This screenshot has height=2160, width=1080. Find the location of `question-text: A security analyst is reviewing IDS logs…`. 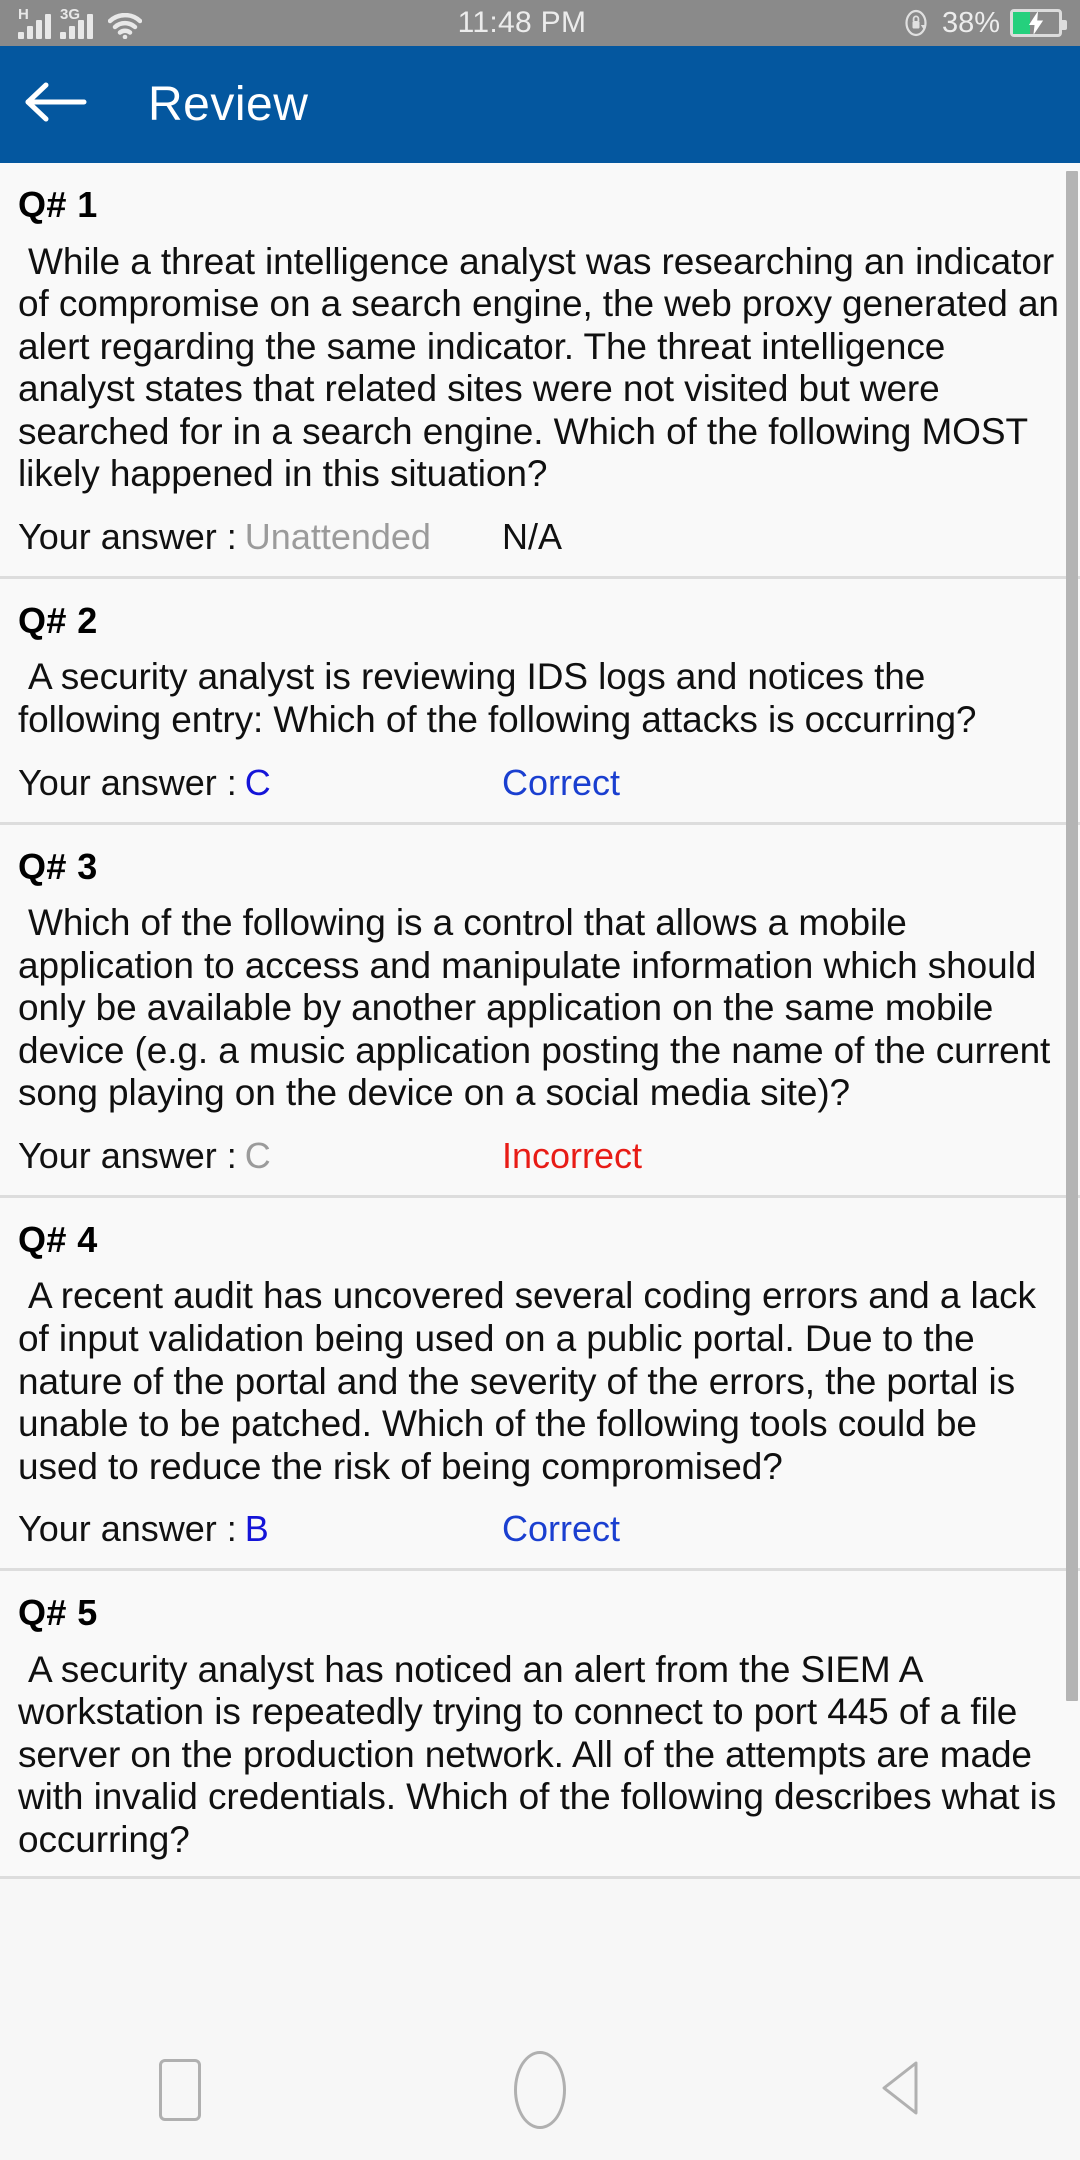

question-text: A security analyst is reviewing IDS logs… is located at coordinates (497, 698).